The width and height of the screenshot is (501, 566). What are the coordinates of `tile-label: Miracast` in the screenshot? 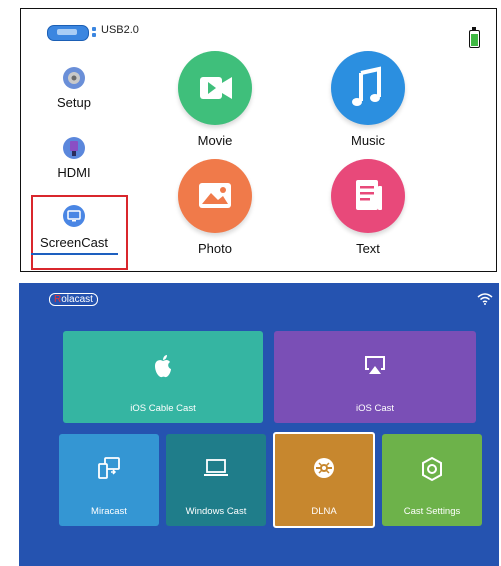 It's located at (109, 511).